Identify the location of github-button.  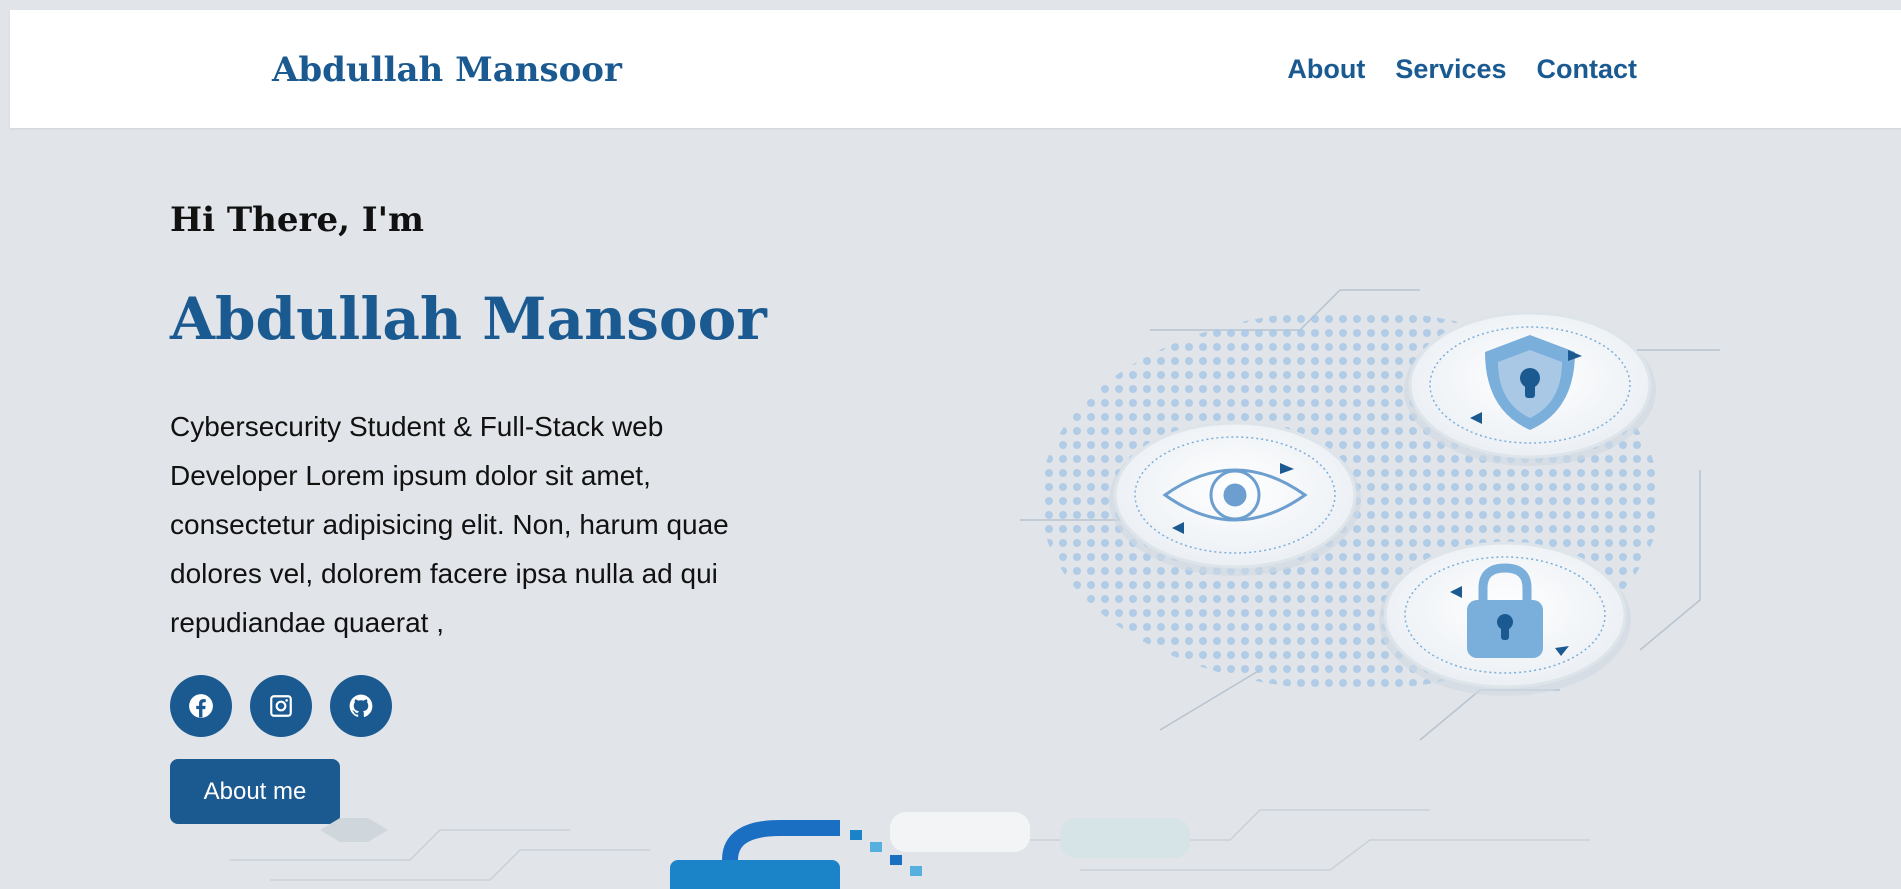
(361, 706).